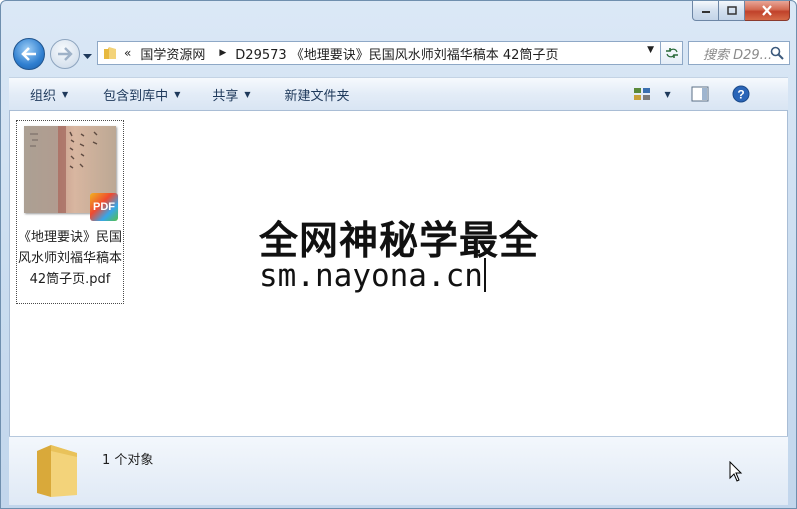 The height and width of the screenshot is (509, 797). I want to click on back-button, so click(29, 54).